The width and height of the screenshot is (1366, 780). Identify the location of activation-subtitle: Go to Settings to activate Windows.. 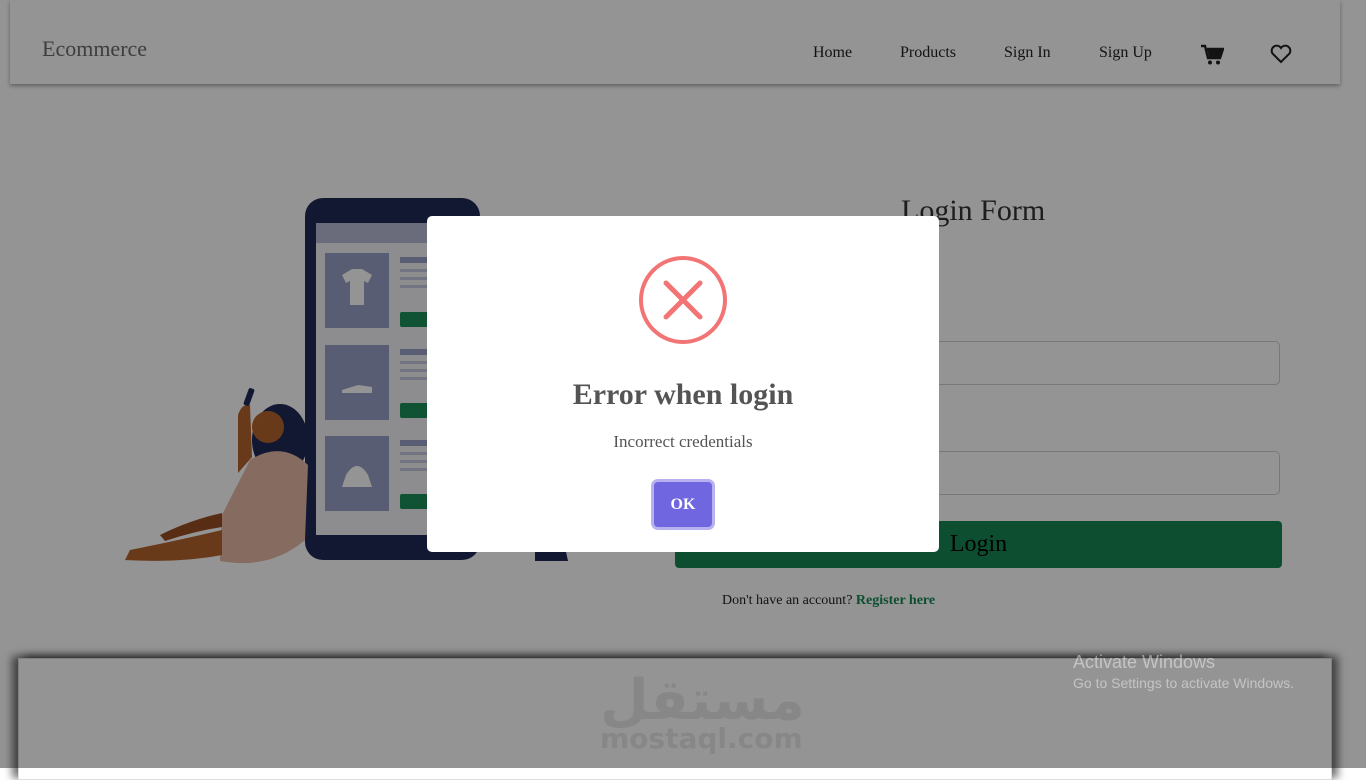
(1183, 683).